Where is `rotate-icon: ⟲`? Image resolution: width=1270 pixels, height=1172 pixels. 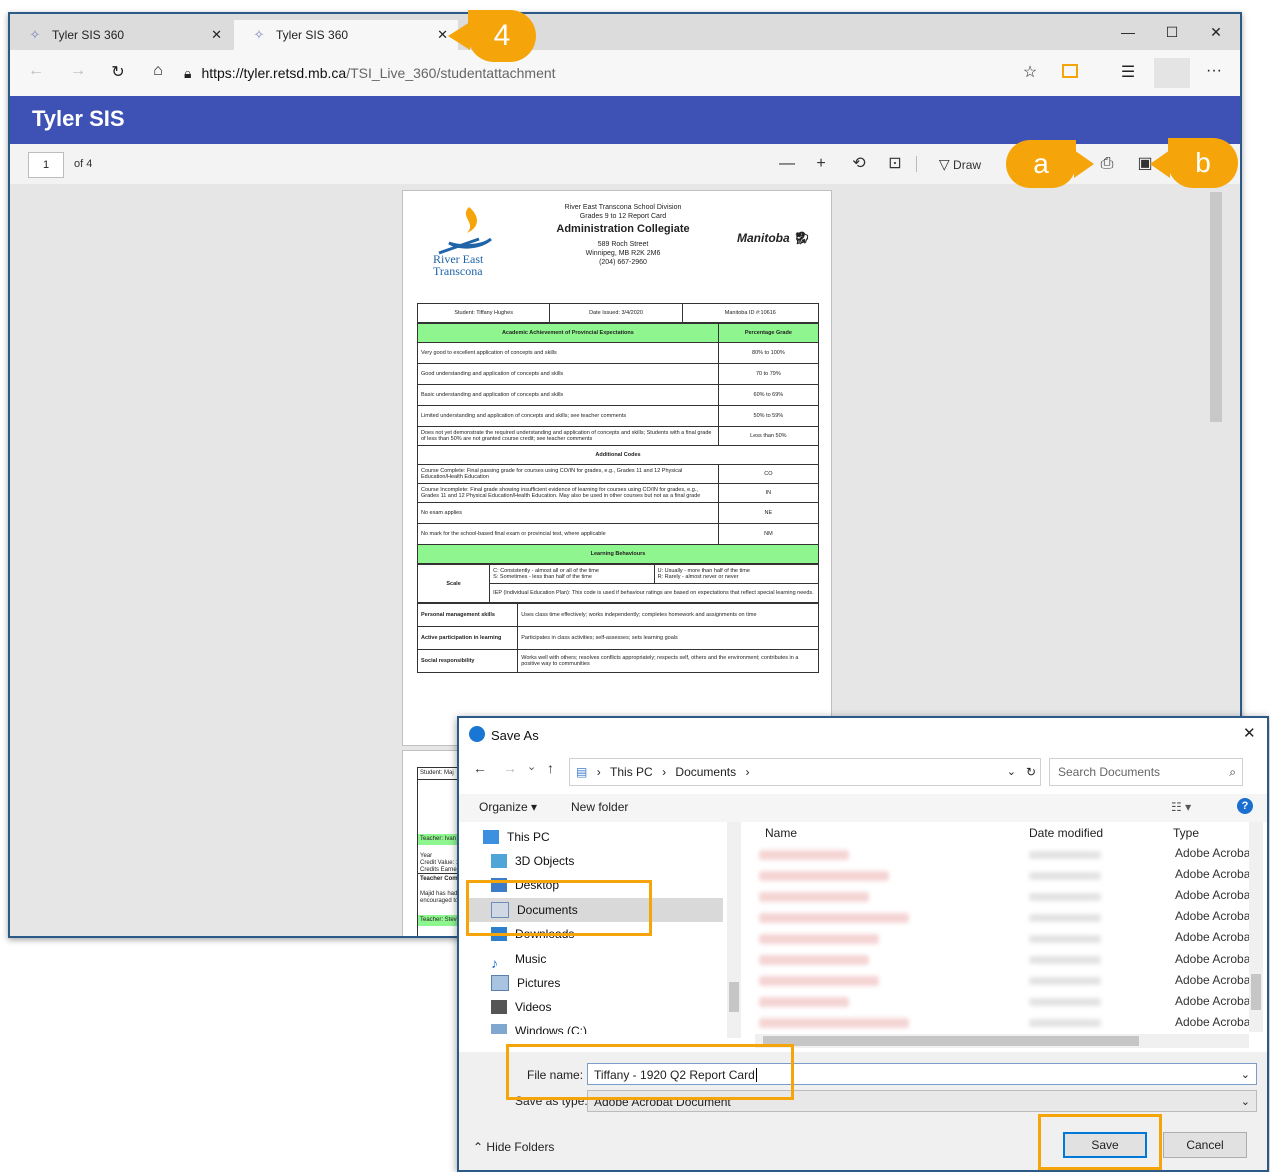
rotate-icon: ⟲ is located at coordinates (859, 164).